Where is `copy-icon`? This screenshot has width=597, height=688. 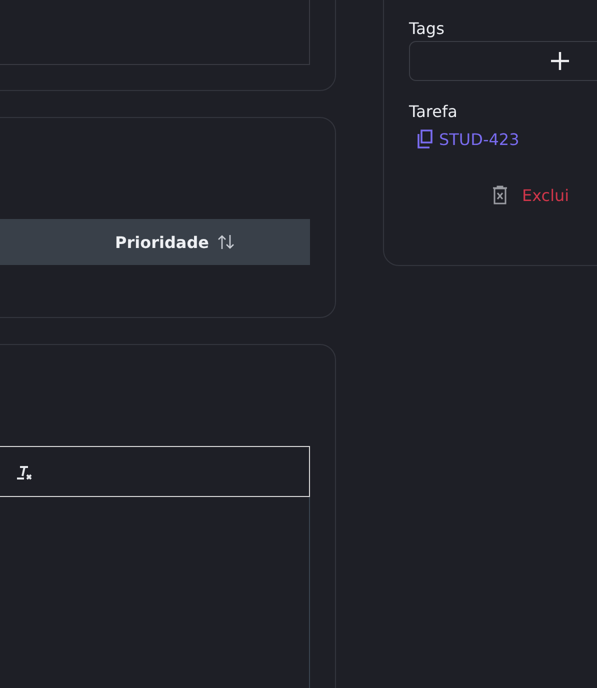
copy-icon is located at coordinates (425, 139).